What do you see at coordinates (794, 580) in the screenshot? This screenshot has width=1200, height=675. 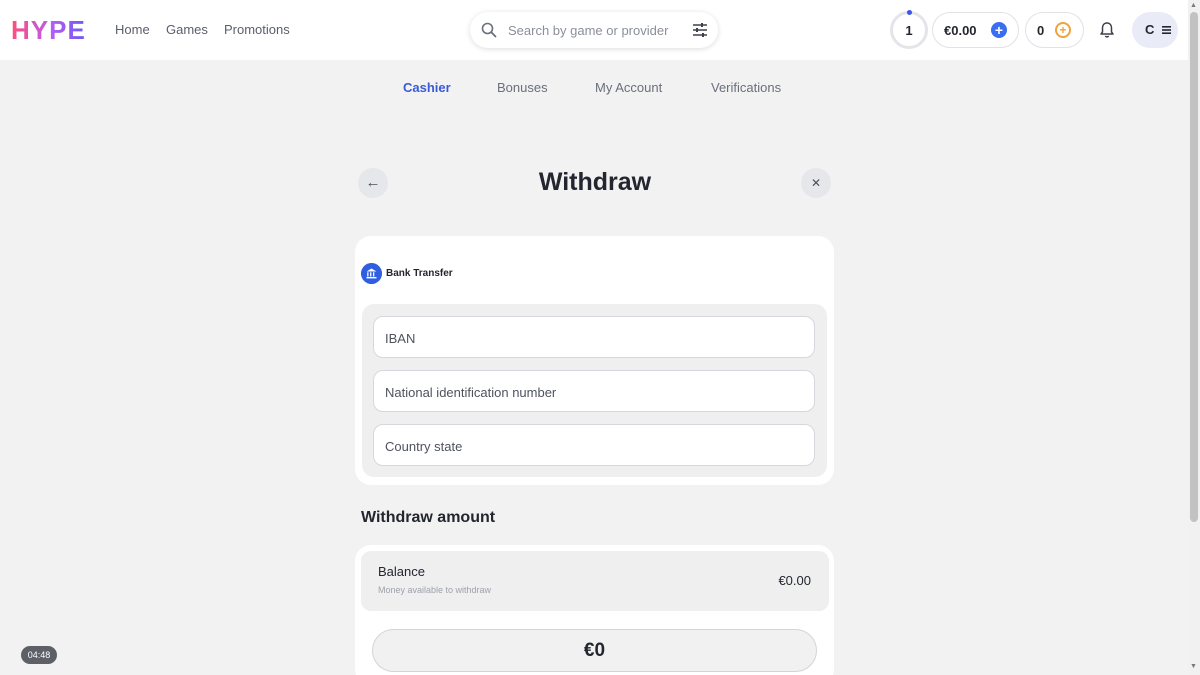 I see `balance-value: €0.00` at bounding box center [794, 580].